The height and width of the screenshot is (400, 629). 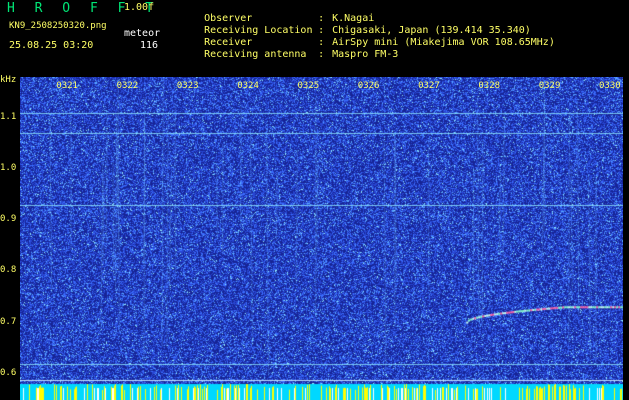 I want to click on y-tick-label: 0.6, so click(x=8, y=372).